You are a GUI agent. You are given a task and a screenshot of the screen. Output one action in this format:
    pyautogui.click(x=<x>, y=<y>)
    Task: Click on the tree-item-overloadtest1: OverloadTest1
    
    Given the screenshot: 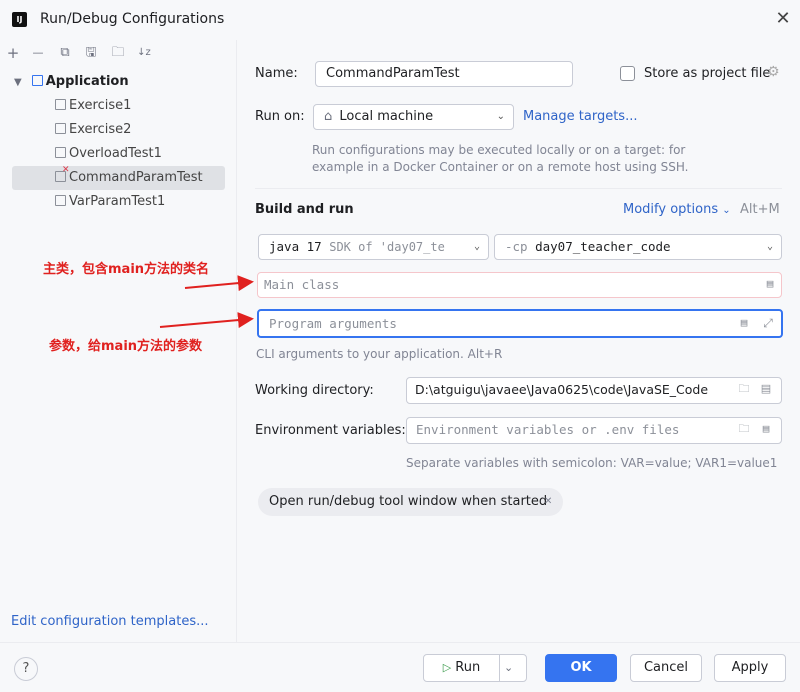 What is the action you would take?
    pyautogui.click(x=118, y=154)
    